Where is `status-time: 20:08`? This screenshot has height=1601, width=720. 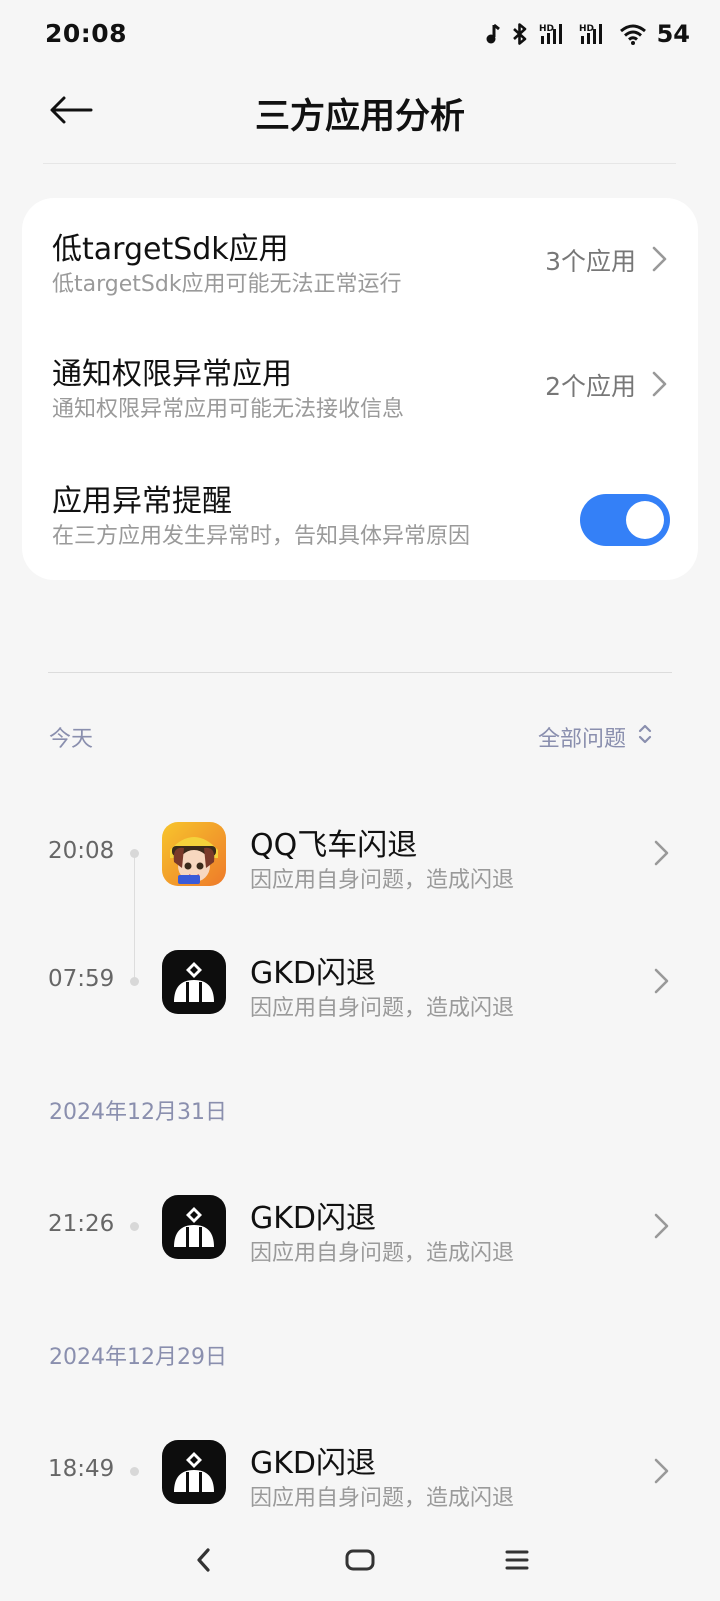 status-time: 20:08 is located at coordinates (86, 33).